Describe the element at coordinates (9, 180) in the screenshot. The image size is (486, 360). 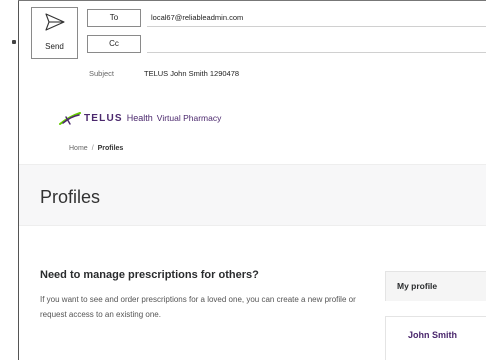
I see `window-margin` at that location.